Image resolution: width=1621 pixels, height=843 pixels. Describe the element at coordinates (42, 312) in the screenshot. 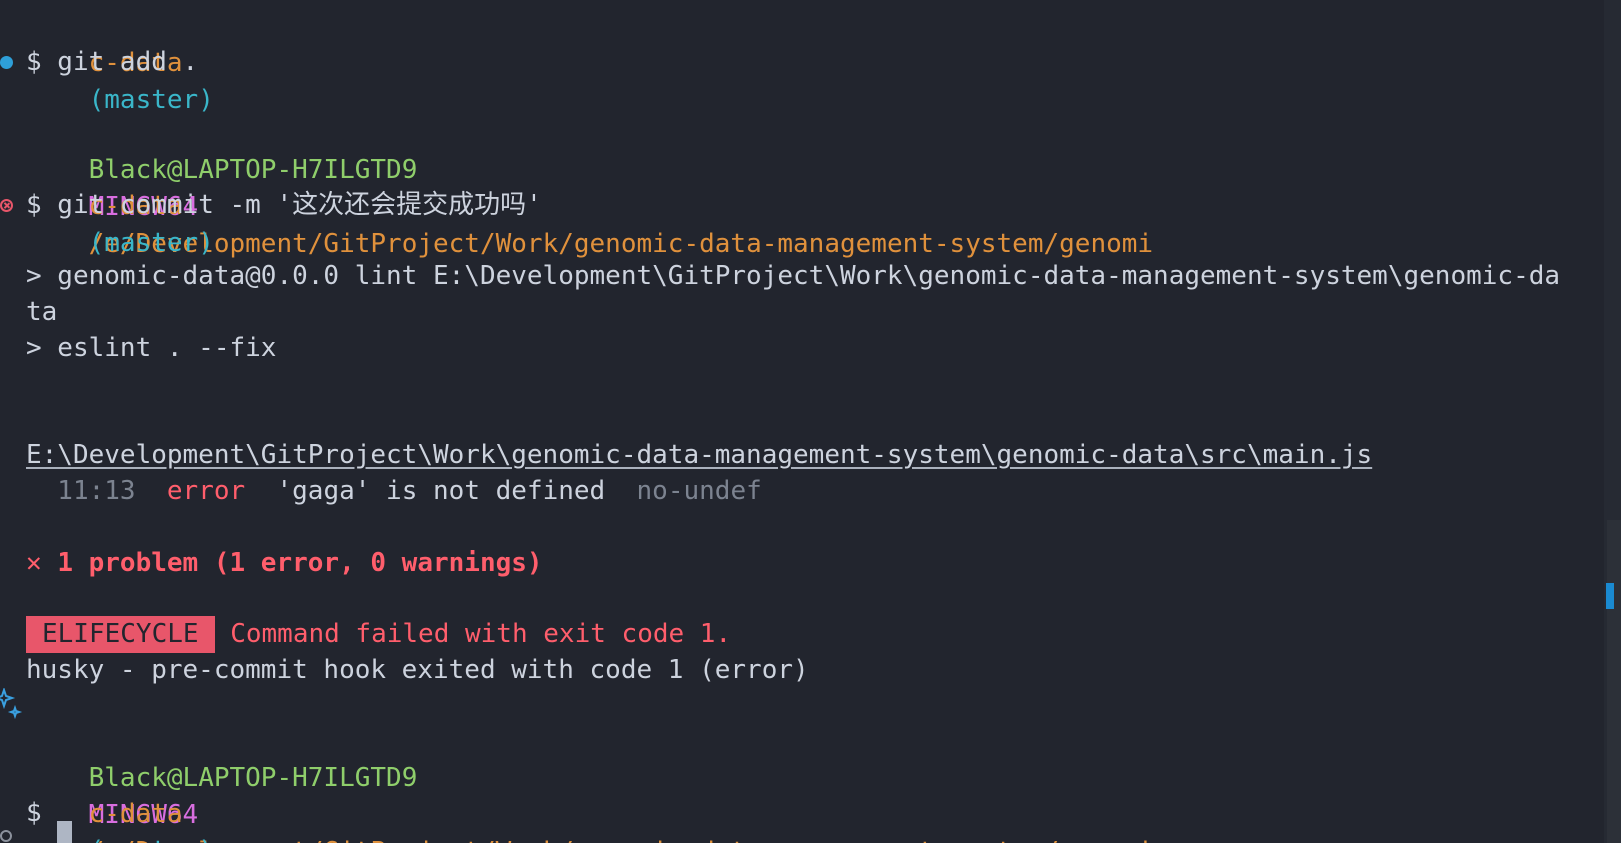

I see `npm-script-line-wrap: ta` at that location.